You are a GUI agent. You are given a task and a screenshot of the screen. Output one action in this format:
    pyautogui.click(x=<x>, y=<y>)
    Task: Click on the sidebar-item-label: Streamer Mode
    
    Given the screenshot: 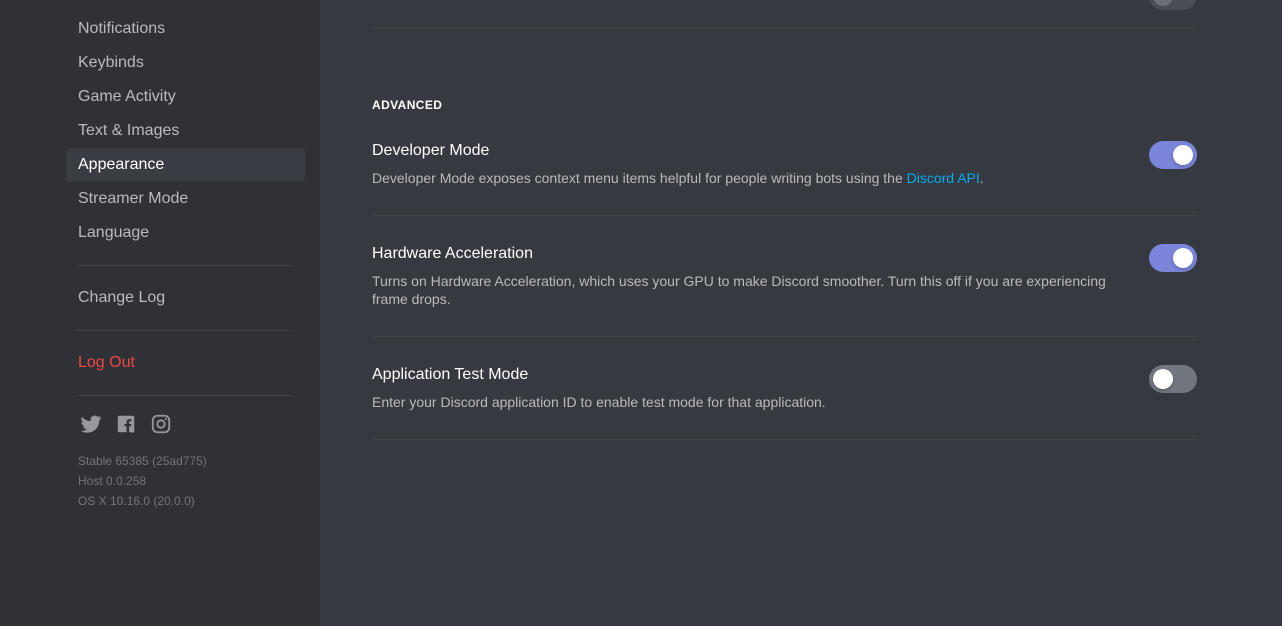 What is the action you would take?
    pyautogui.click(x=133, y=198)
    